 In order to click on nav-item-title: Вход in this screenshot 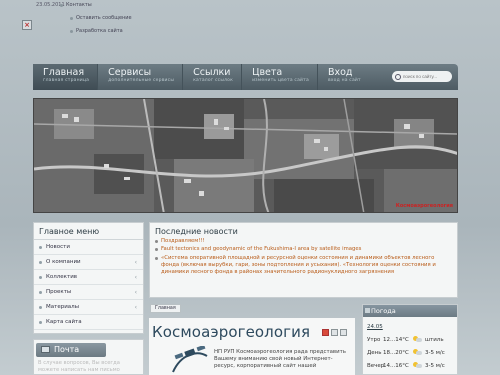, I will do `click(340, 72)`.